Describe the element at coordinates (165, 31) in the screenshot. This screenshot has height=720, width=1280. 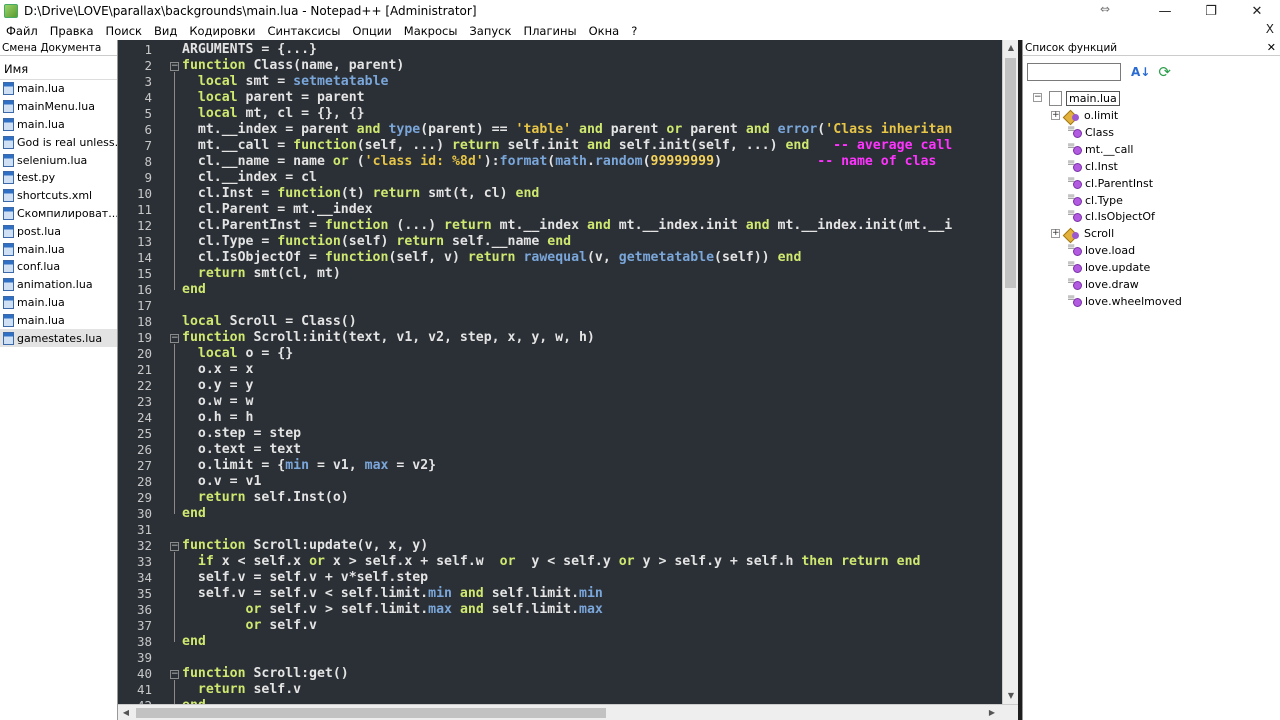
I see `menu-view: Вид` at that location.